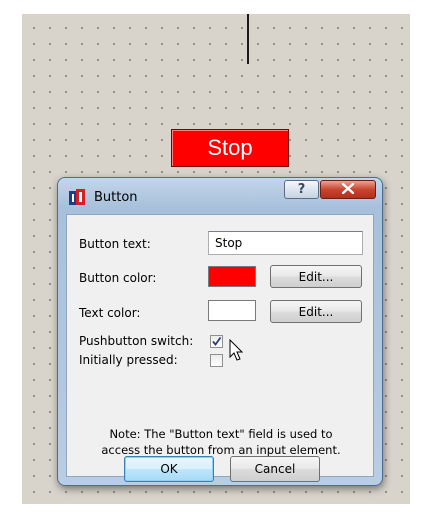  I want to click on button-text-label: Button text:, so click(115, 244).